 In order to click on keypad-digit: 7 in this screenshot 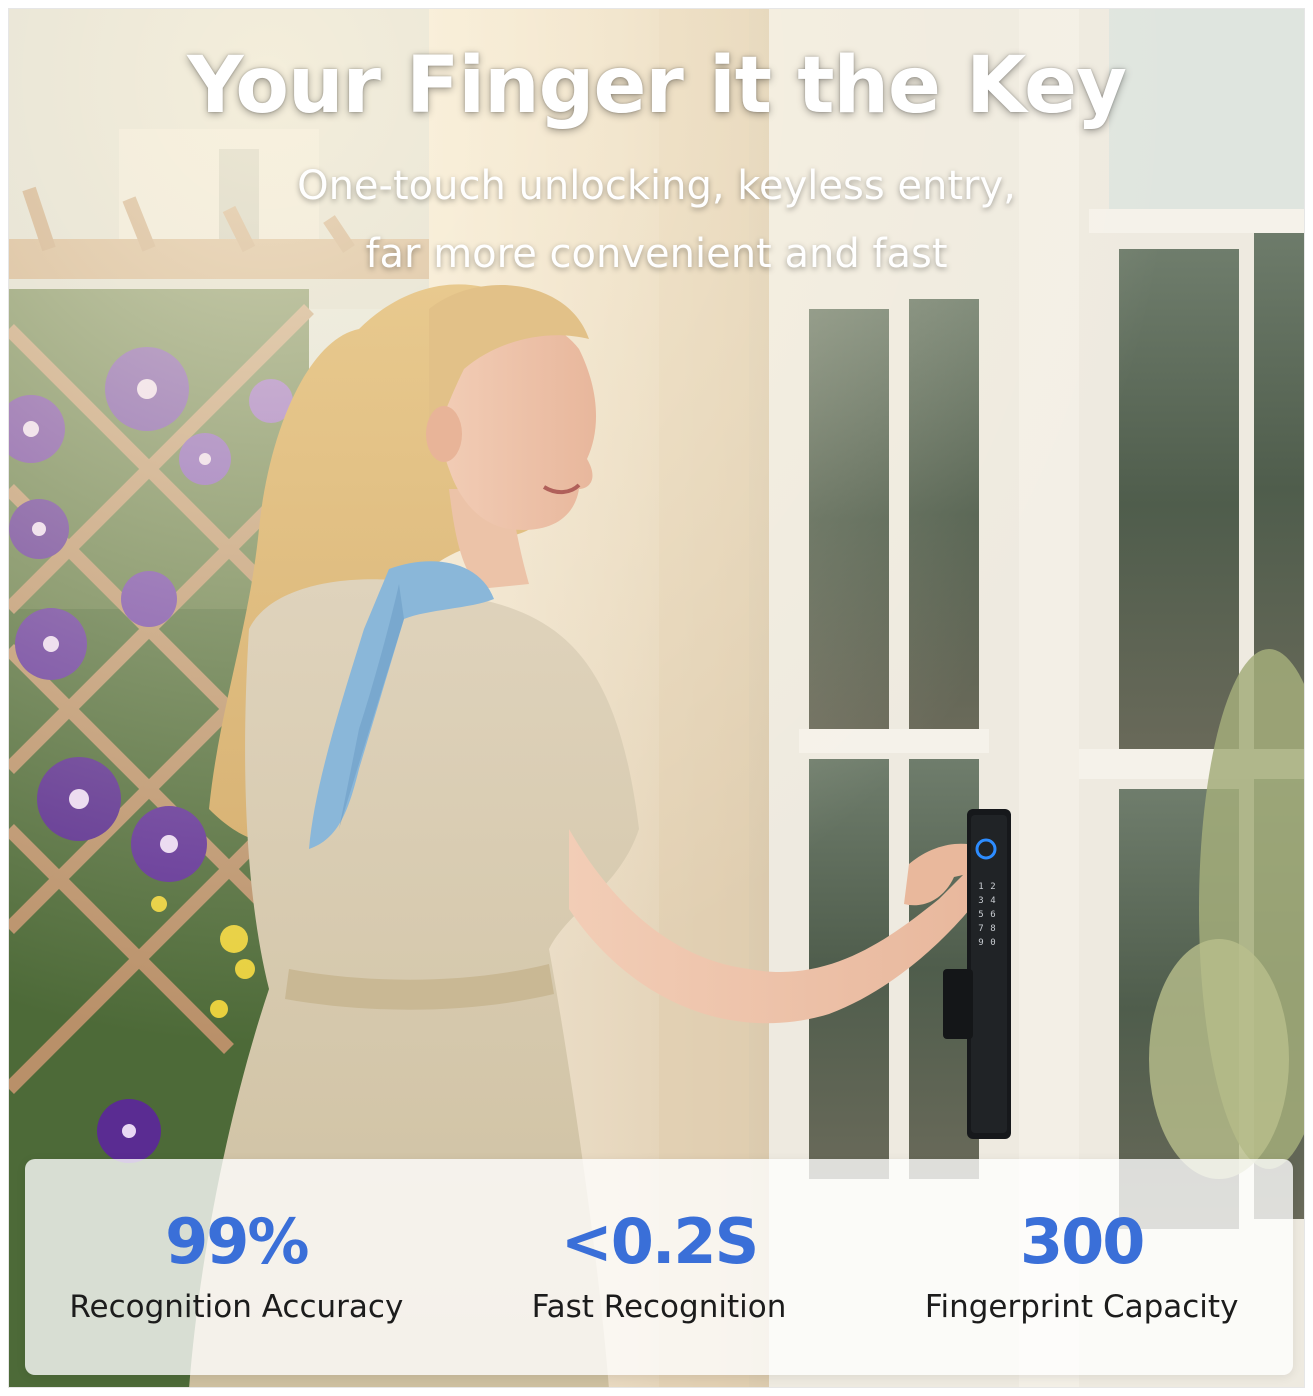, I will do `click(980, 929)`.